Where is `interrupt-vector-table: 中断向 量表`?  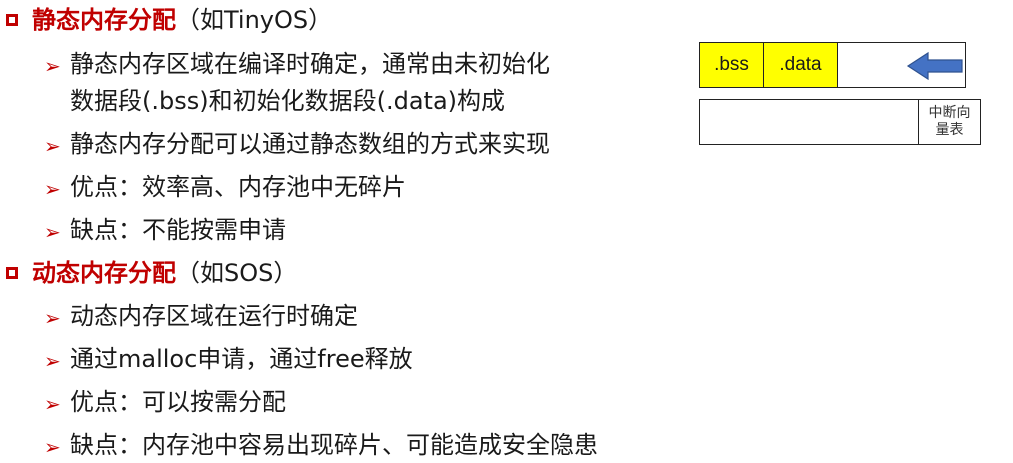
interrupt-vector-table: 中断向 量表 is located at coordinates (949, 122).